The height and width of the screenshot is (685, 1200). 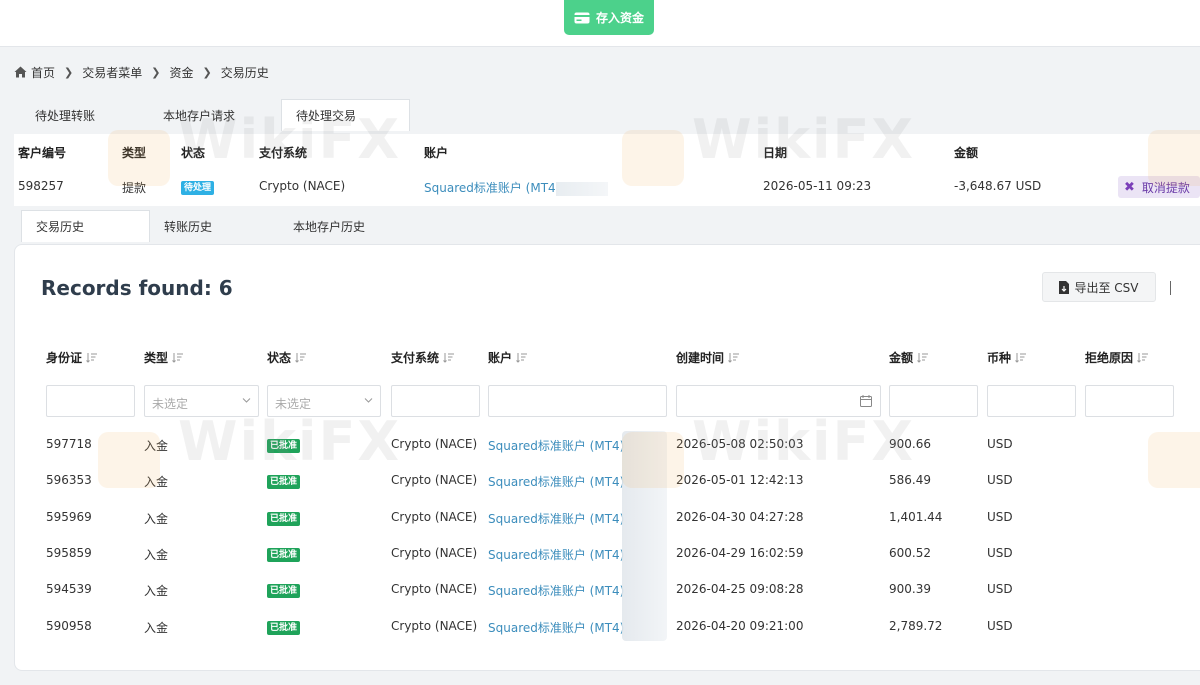 I want to click on cell-id: 594539, so click(x=69, y=589).